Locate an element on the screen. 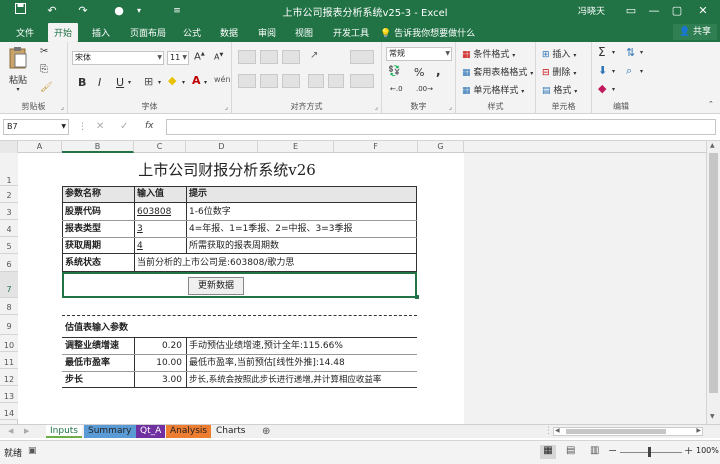 This screenshot has height=464, width=720. top-align-icon is located at coordinates (247, 57).